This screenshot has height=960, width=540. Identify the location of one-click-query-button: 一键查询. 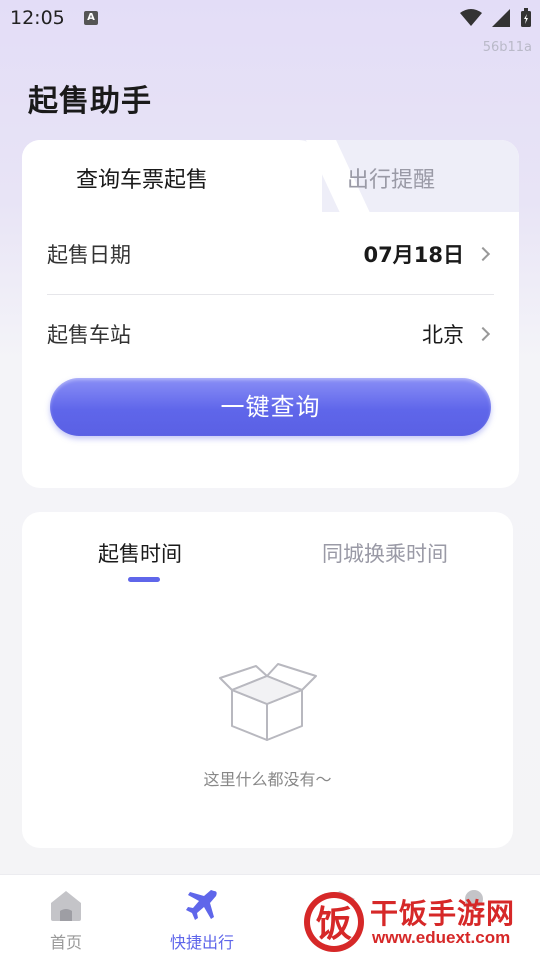
(270, 407).